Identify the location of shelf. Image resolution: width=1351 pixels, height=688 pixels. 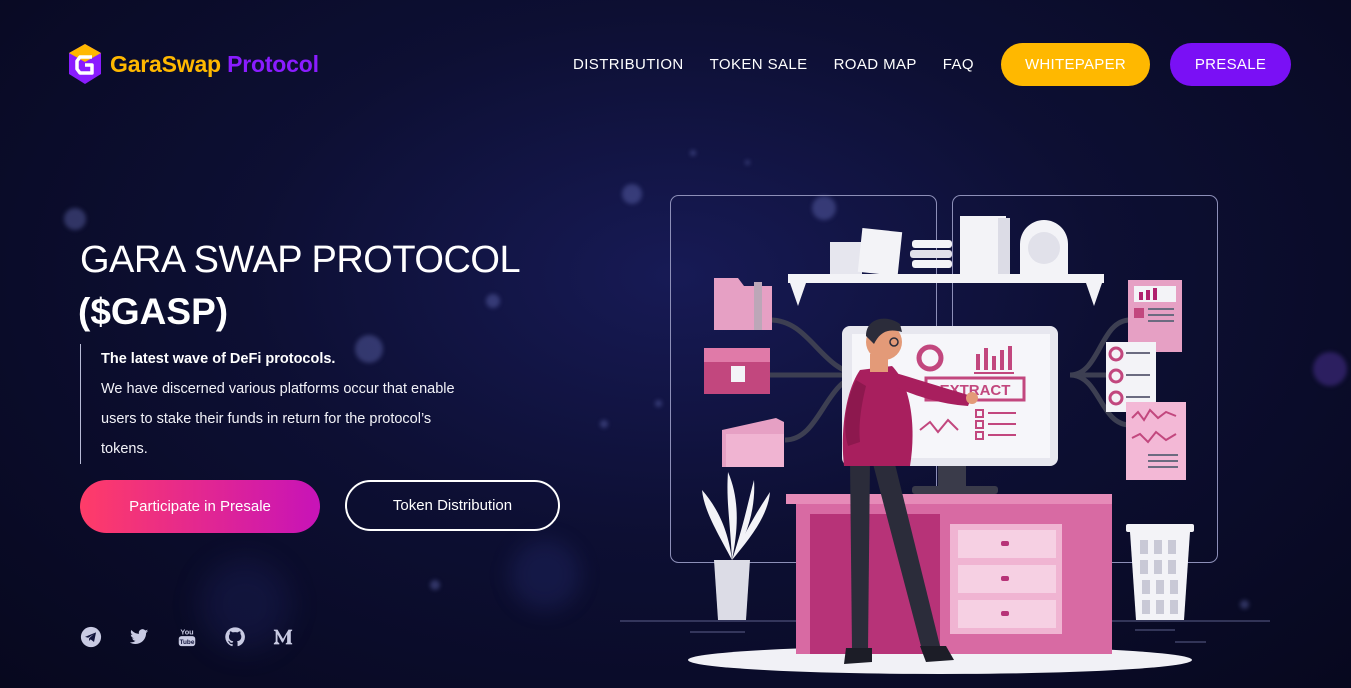
(946, 261).